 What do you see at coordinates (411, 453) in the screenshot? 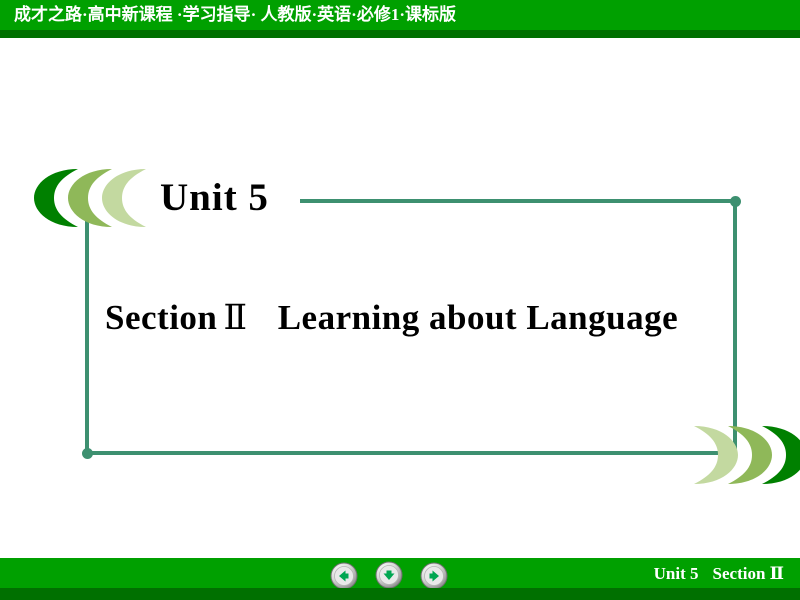
I see `frame-bottom-line` at bounding box center [411, 453].